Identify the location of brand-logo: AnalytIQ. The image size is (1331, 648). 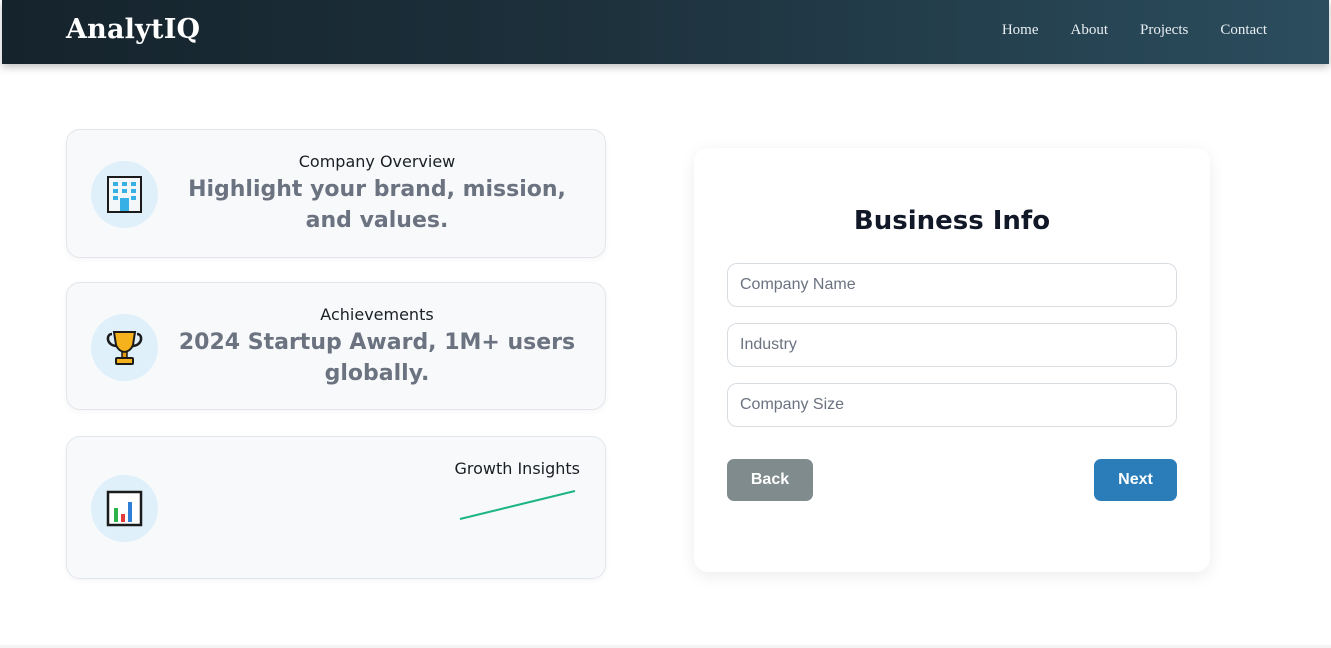
(133, 29).